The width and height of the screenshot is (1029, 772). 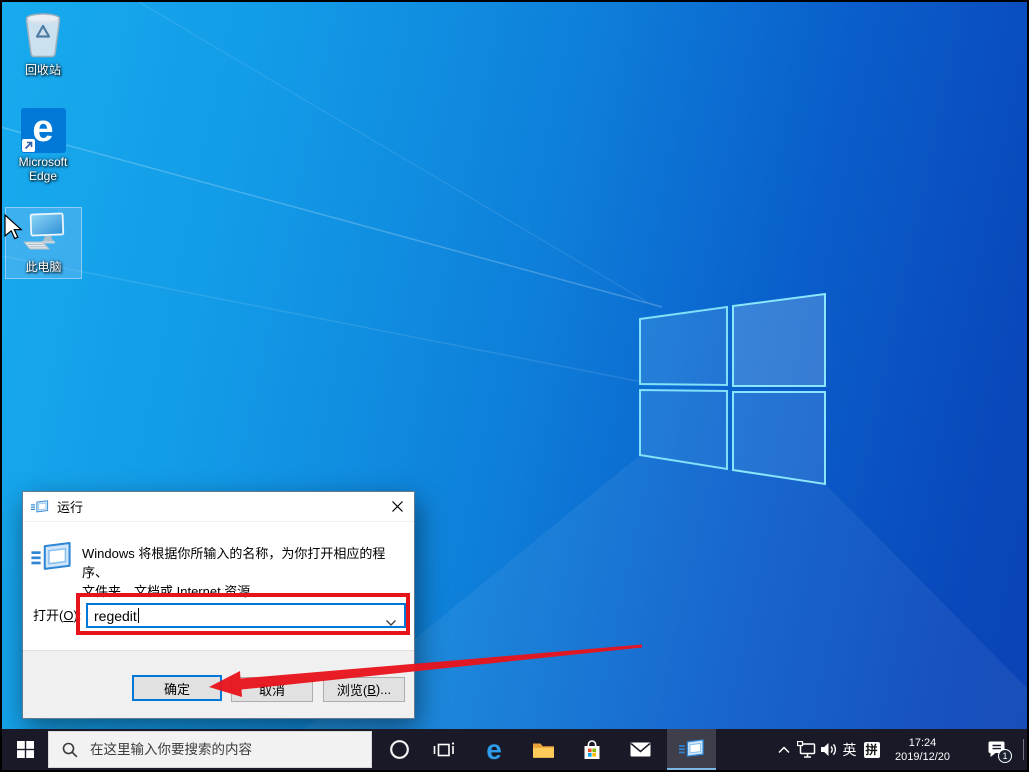 I want to click on desktop-icon-recycle-bin: 回收站, so click(x=43, y=43).